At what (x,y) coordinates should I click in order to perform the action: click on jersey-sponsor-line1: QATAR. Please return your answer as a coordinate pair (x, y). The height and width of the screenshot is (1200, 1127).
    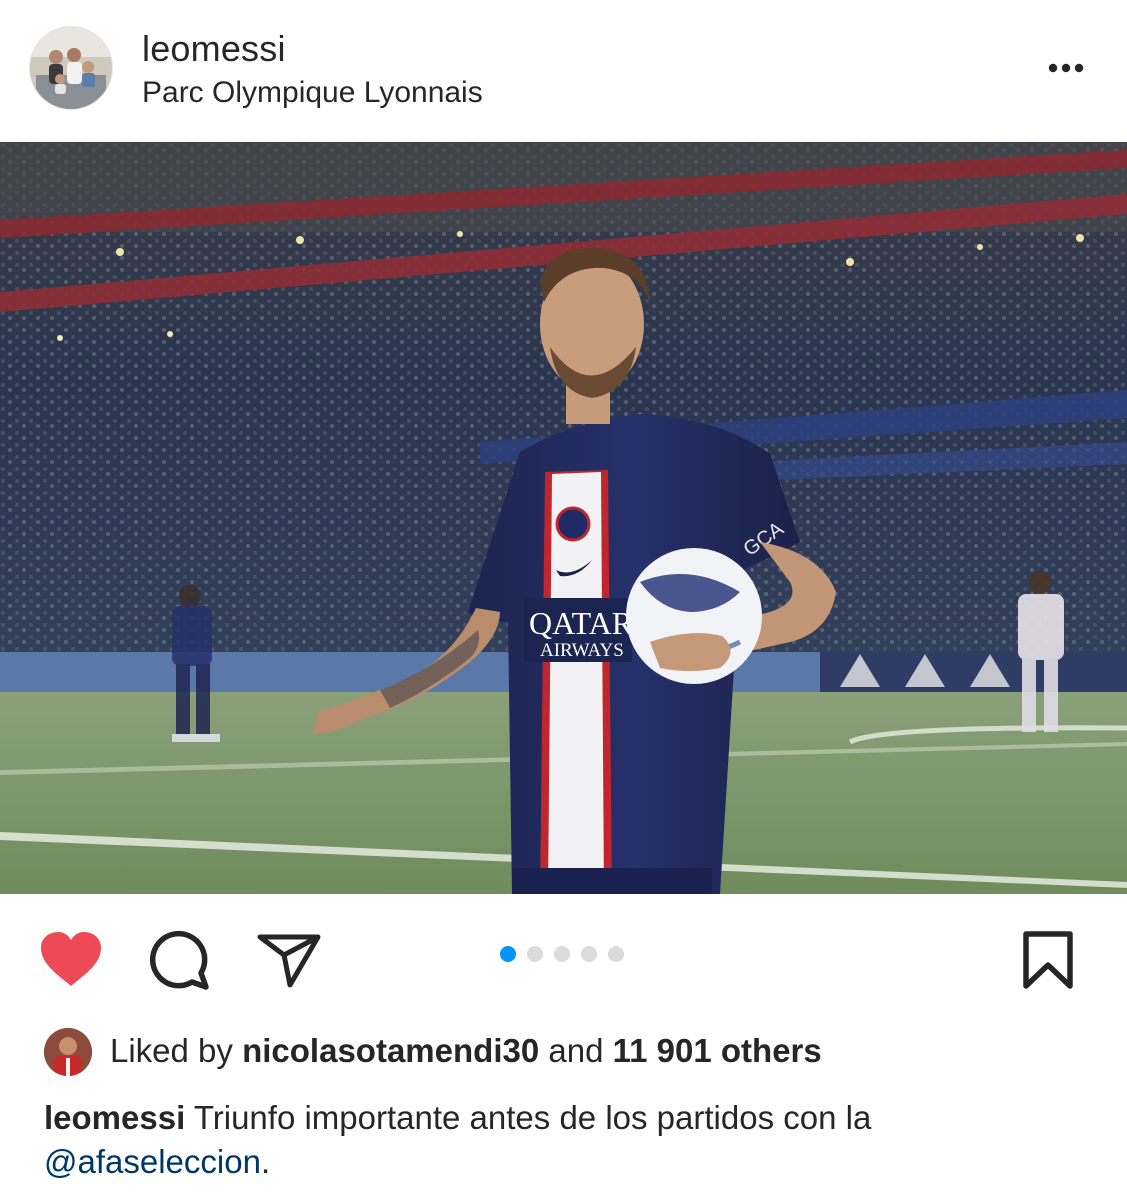
    Looking at the image, I should click on (581, 623).